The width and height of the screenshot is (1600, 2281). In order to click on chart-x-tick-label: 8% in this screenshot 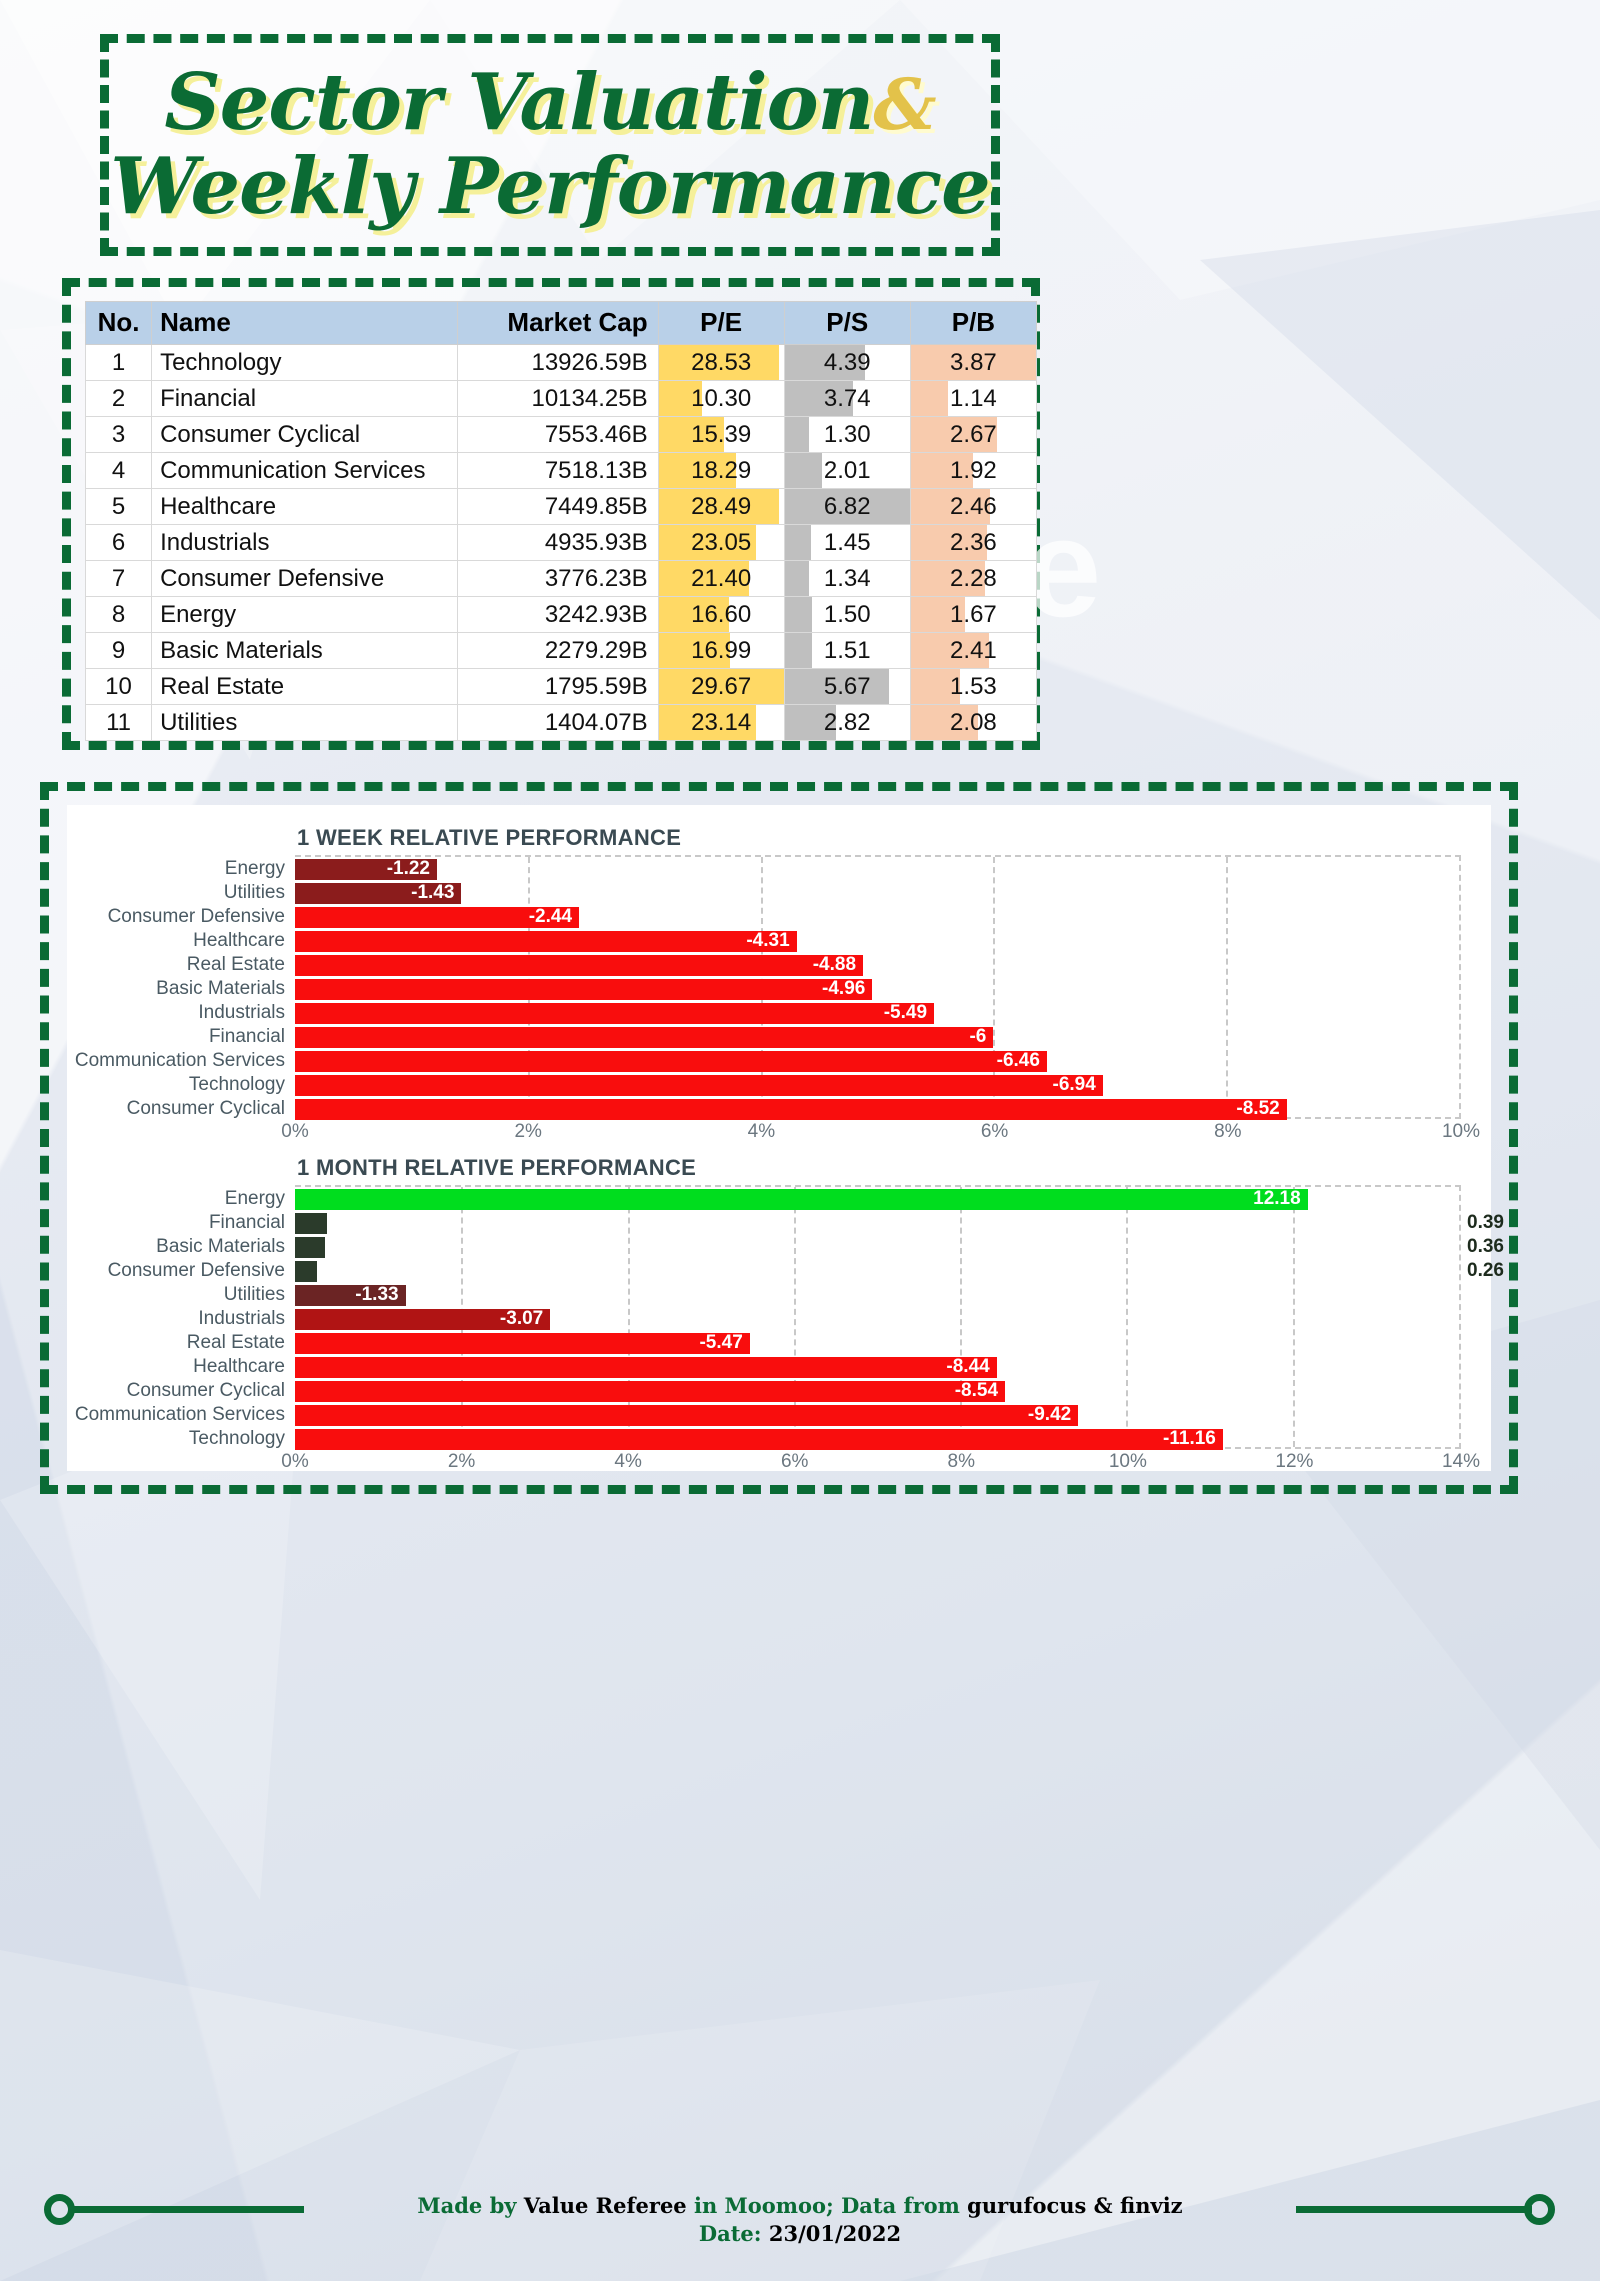, I will do `click(961, 1461)`.